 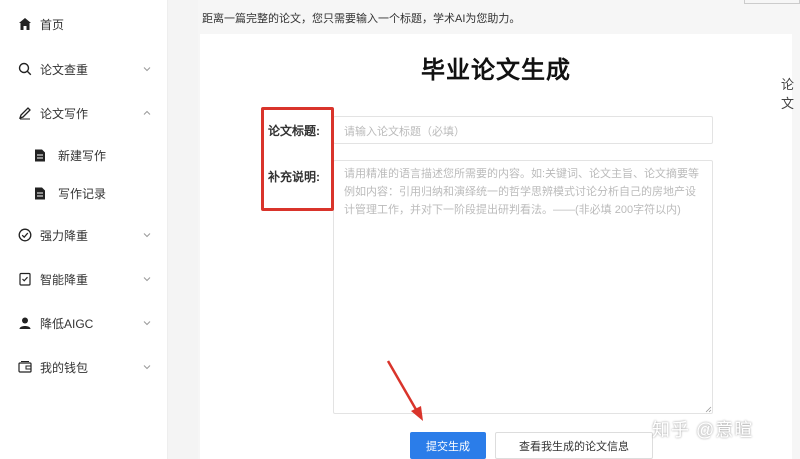 What do you see at coordinates (496, 70) in the screenshot?
I see `page-title: 毕业论文生成` at bounding box center [496, 70].